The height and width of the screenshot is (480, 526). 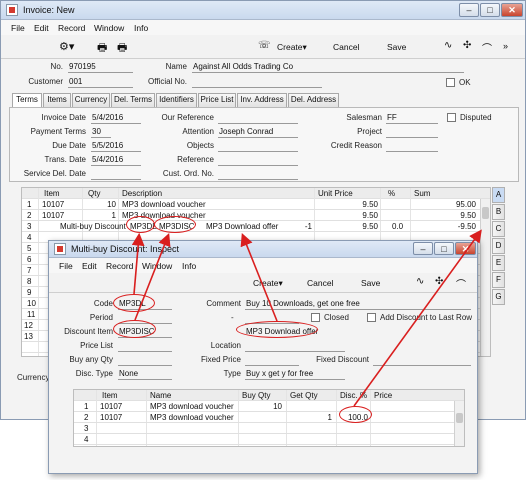 I want to click on disputed-checkbox, so click(x=451, y=117).